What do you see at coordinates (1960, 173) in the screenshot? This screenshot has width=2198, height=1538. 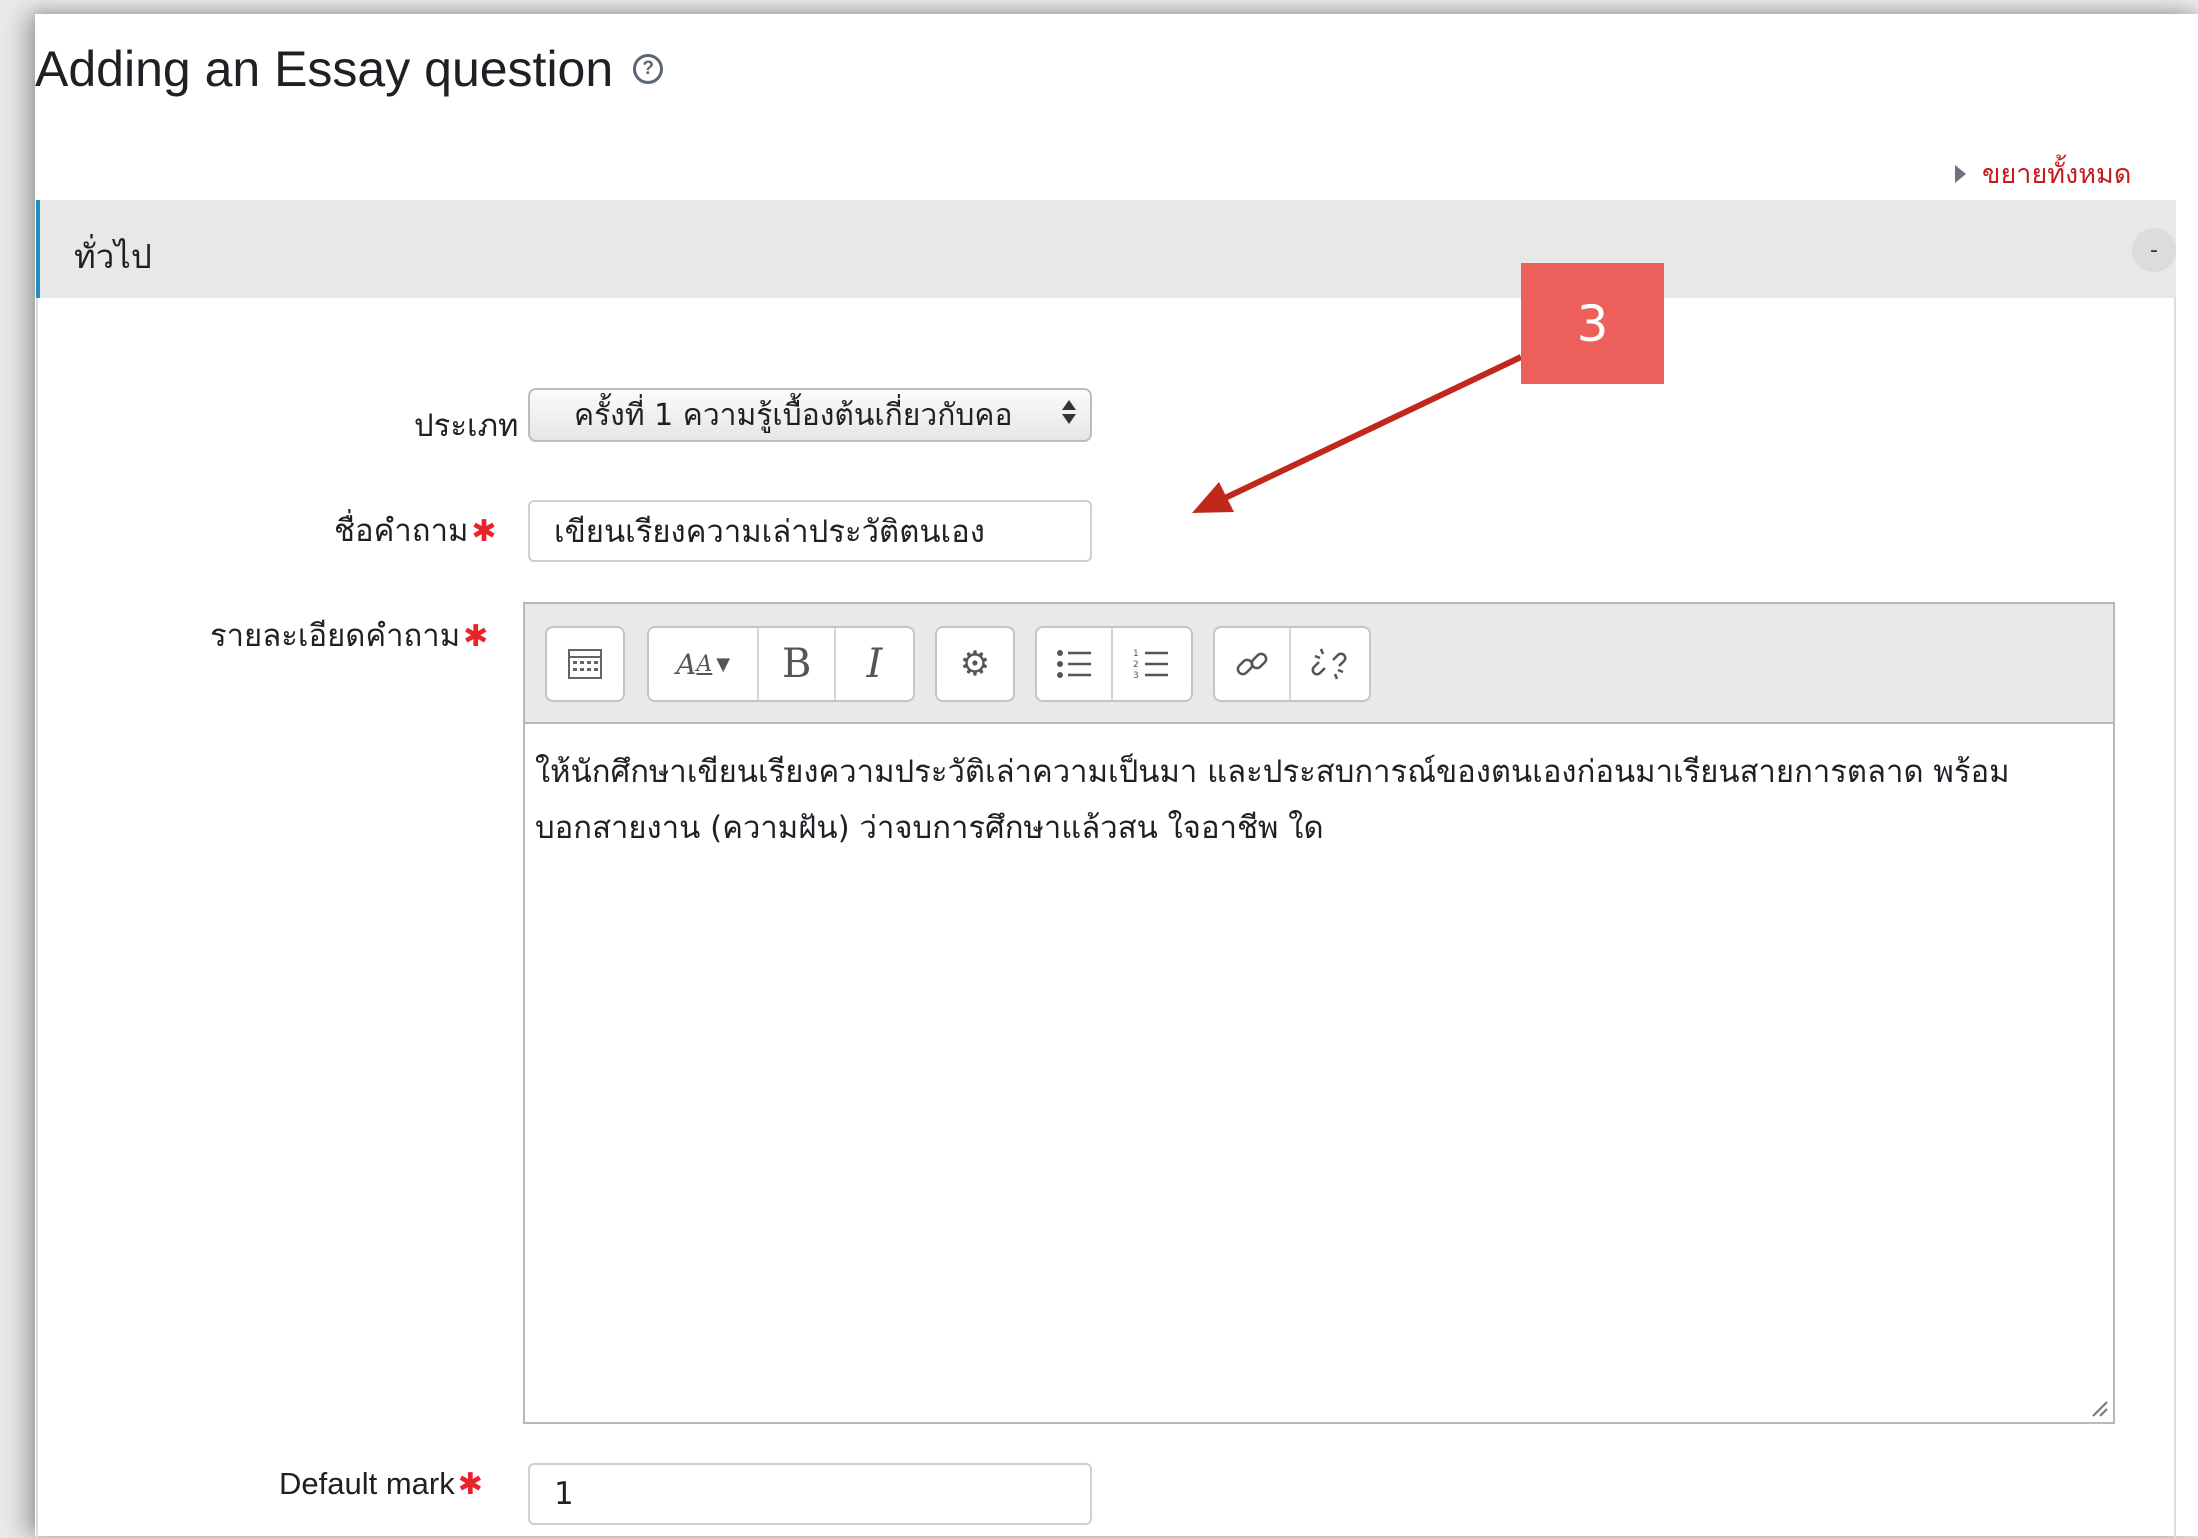 I see `caret-right-icon` at bounding box center [1960, 173].